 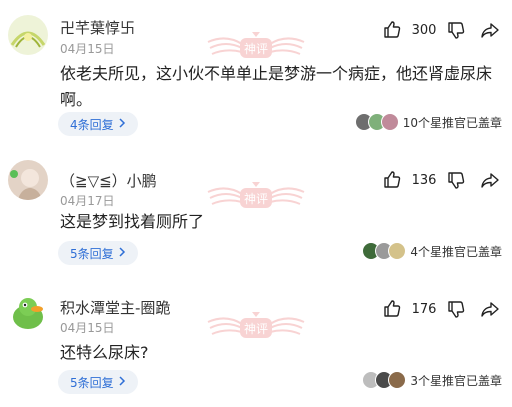 What do you see at coordinates (424, 30) in the screenshot?
I see `like-count: 300` at bounding box center [424, 30].